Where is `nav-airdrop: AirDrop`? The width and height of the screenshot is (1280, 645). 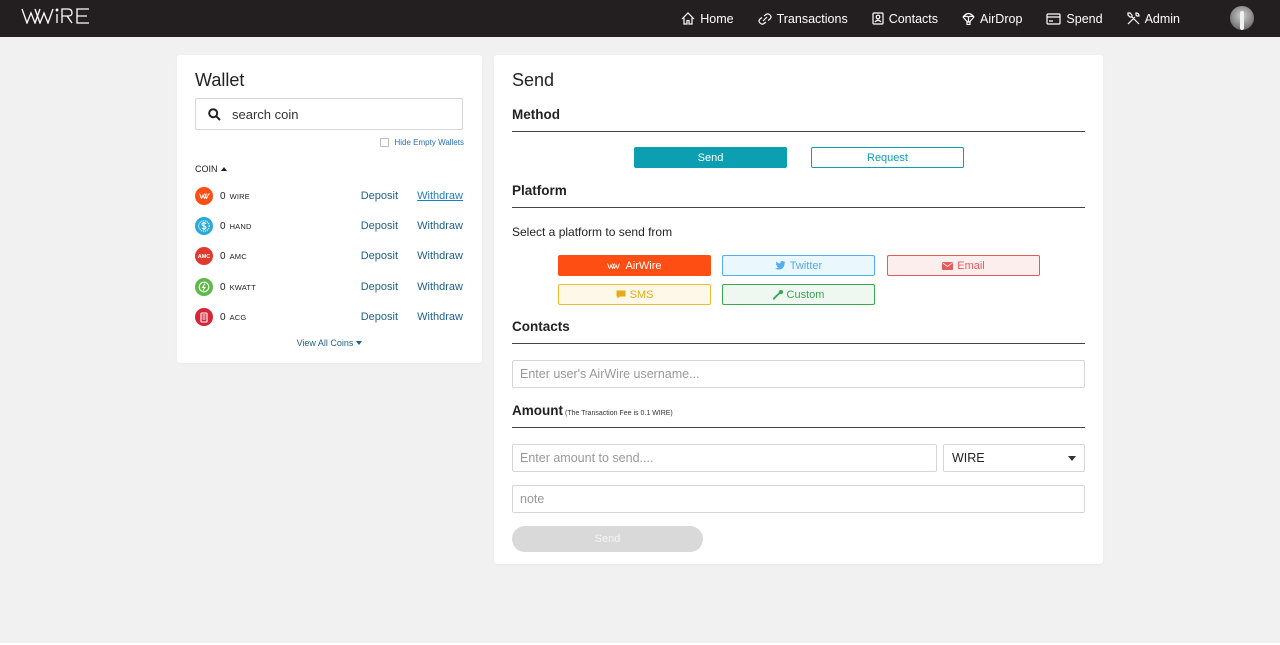
nav-airdrop: AirDrop is located at coordinates (992, 19).